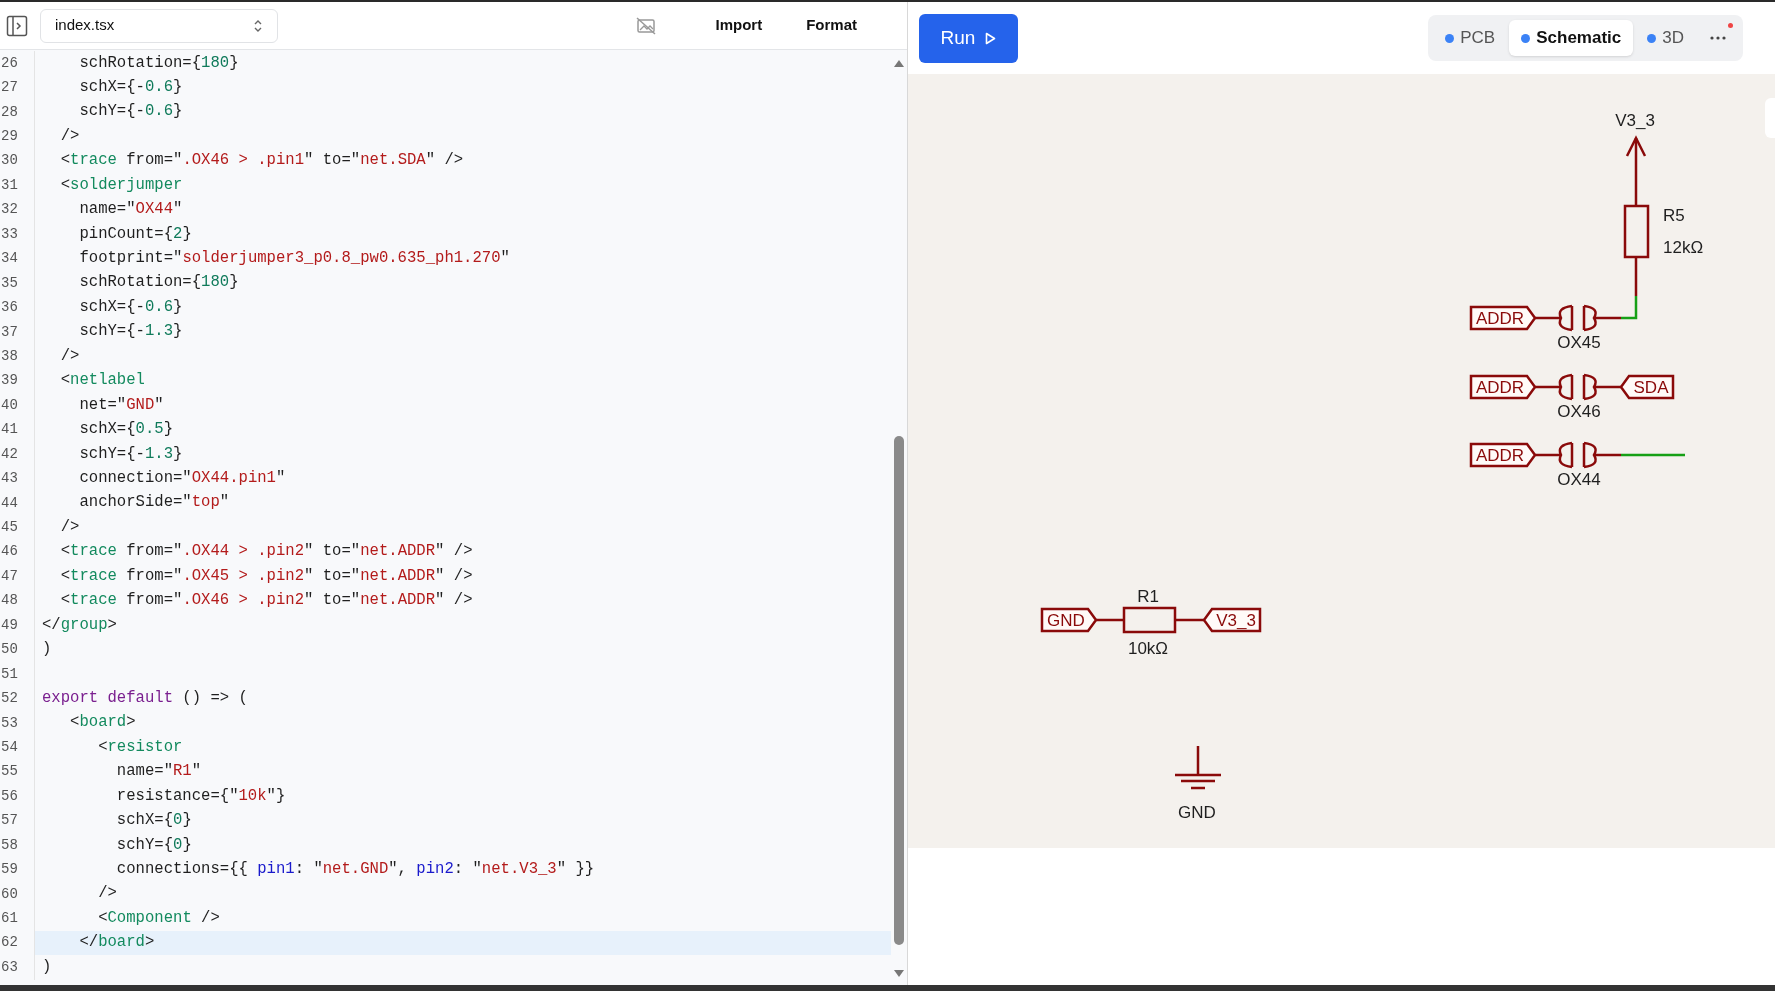 This screenshot has height=991, width=1775. Describe the element at coordinates (9, 137) in the screenshot. I see `line-number: 29` at that location.